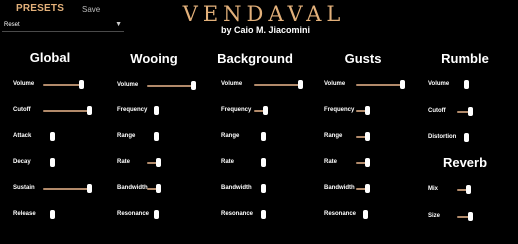 The image size is (518, 244). Describe the element at coordinates (24, 188) in the screenshot. I see `global-sustain-label: Sustain` at that location.